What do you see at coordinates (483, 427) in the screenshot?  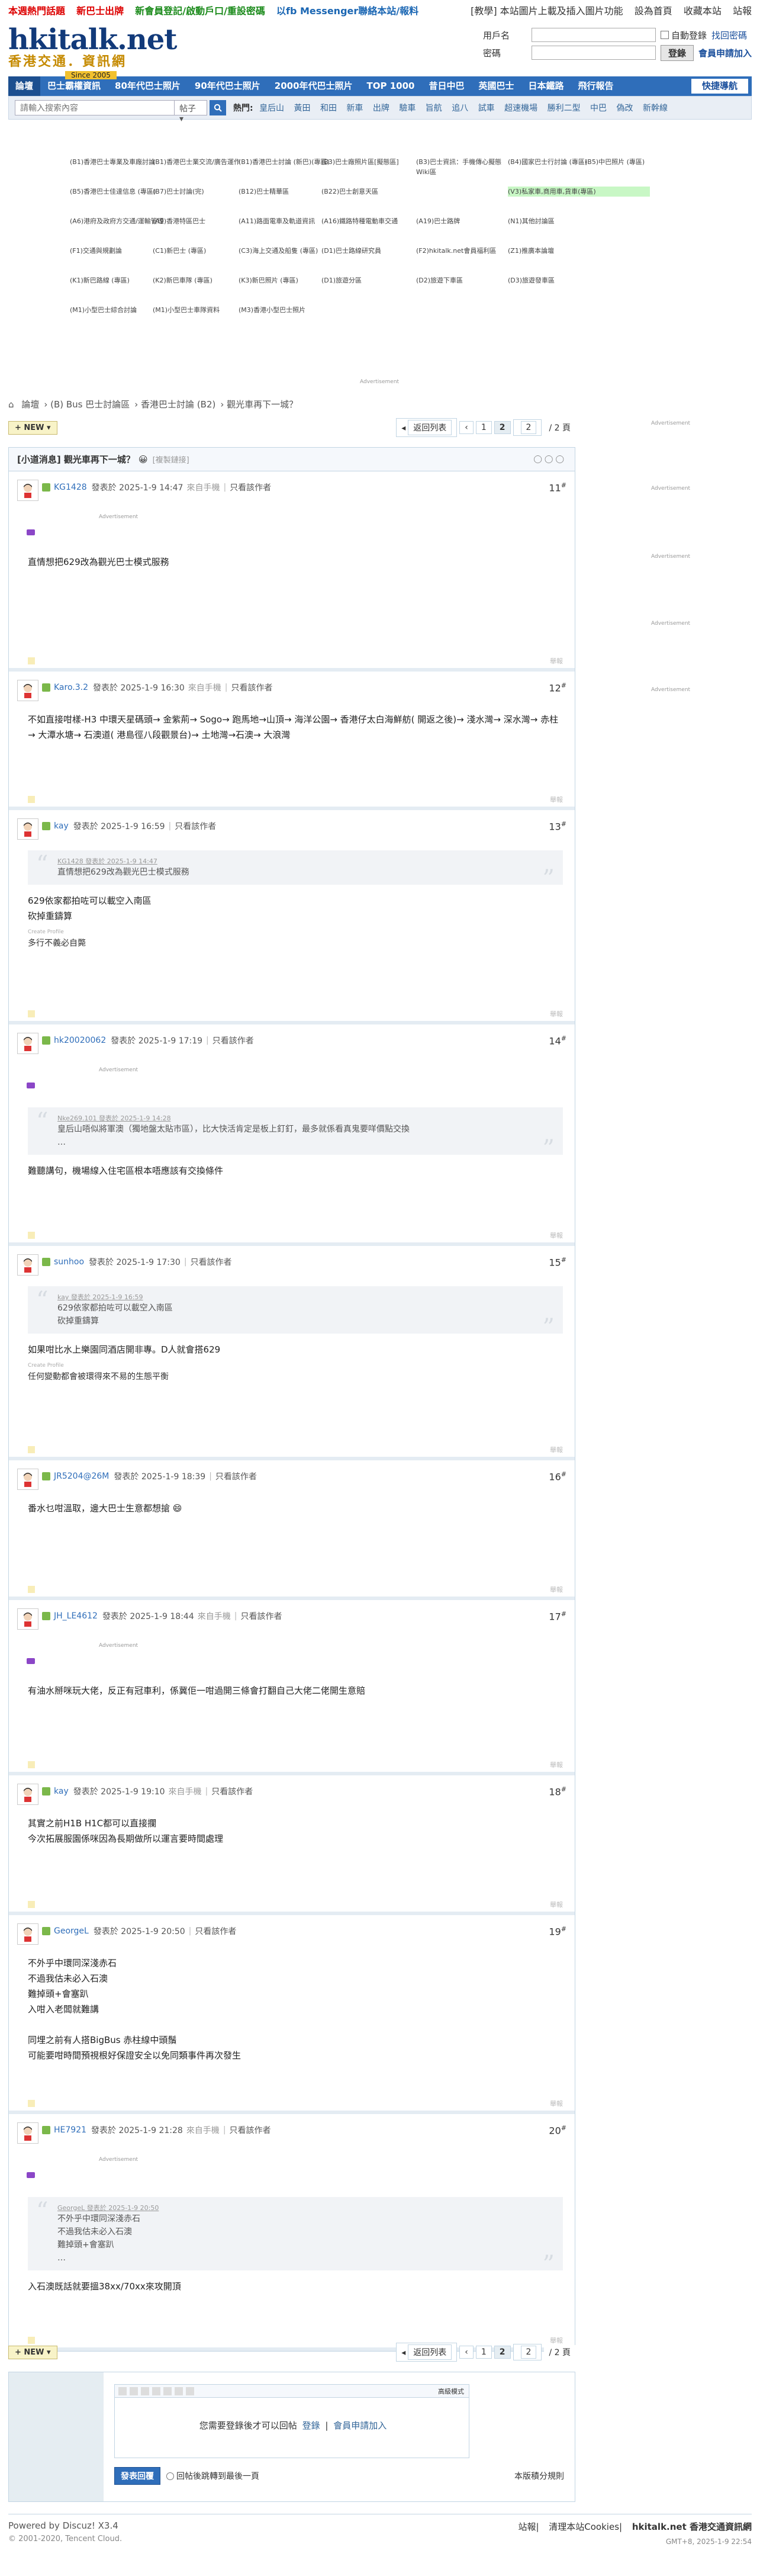 I see `page-1-link: 1` at bounding box center [483, 427].